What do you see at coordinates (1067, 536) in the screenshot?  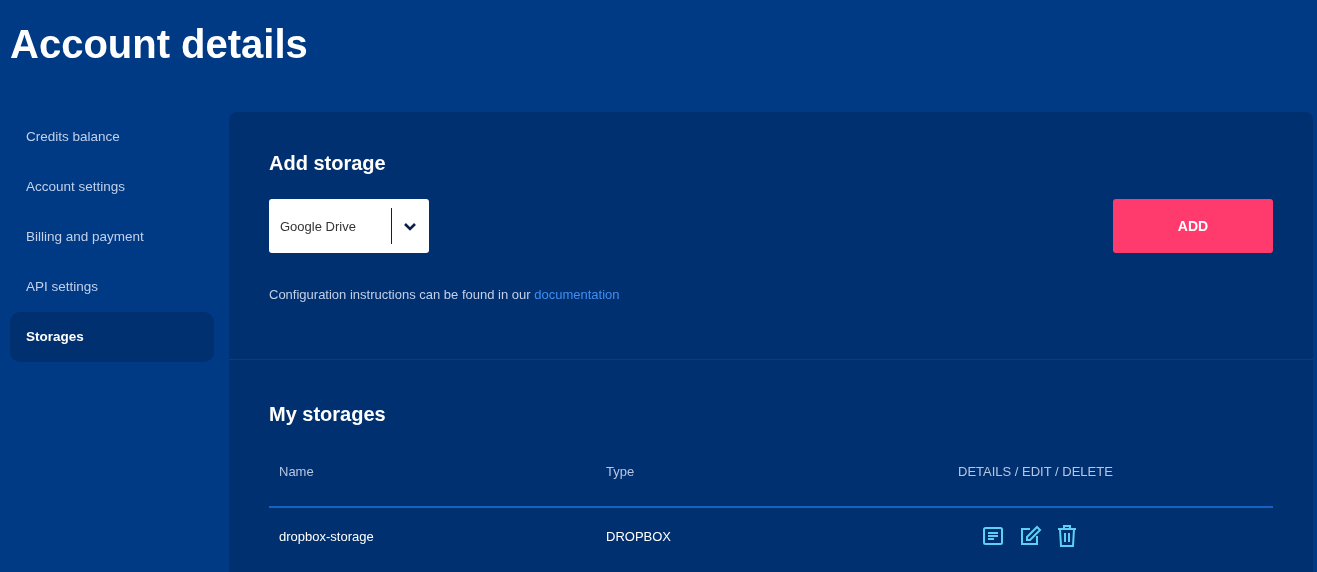 I see `trash-icon` at bounding box center [1067, 536].